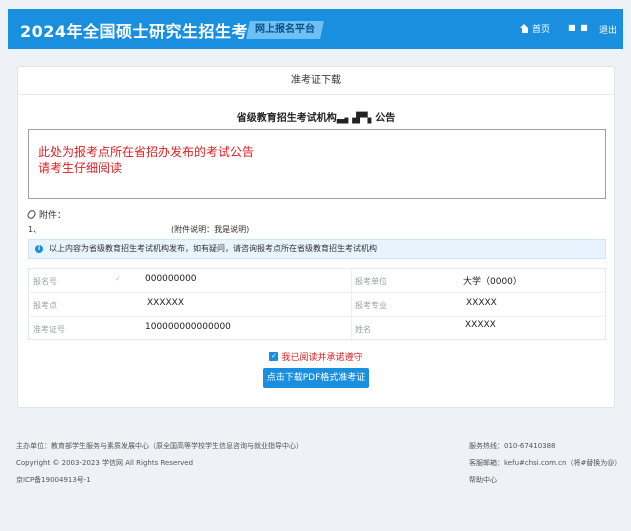  Describe the element at coordinates (317, 329) in the screenshot. I see `table-row: 准考证号 100000000000000 姓名 XXXXX` at that location.